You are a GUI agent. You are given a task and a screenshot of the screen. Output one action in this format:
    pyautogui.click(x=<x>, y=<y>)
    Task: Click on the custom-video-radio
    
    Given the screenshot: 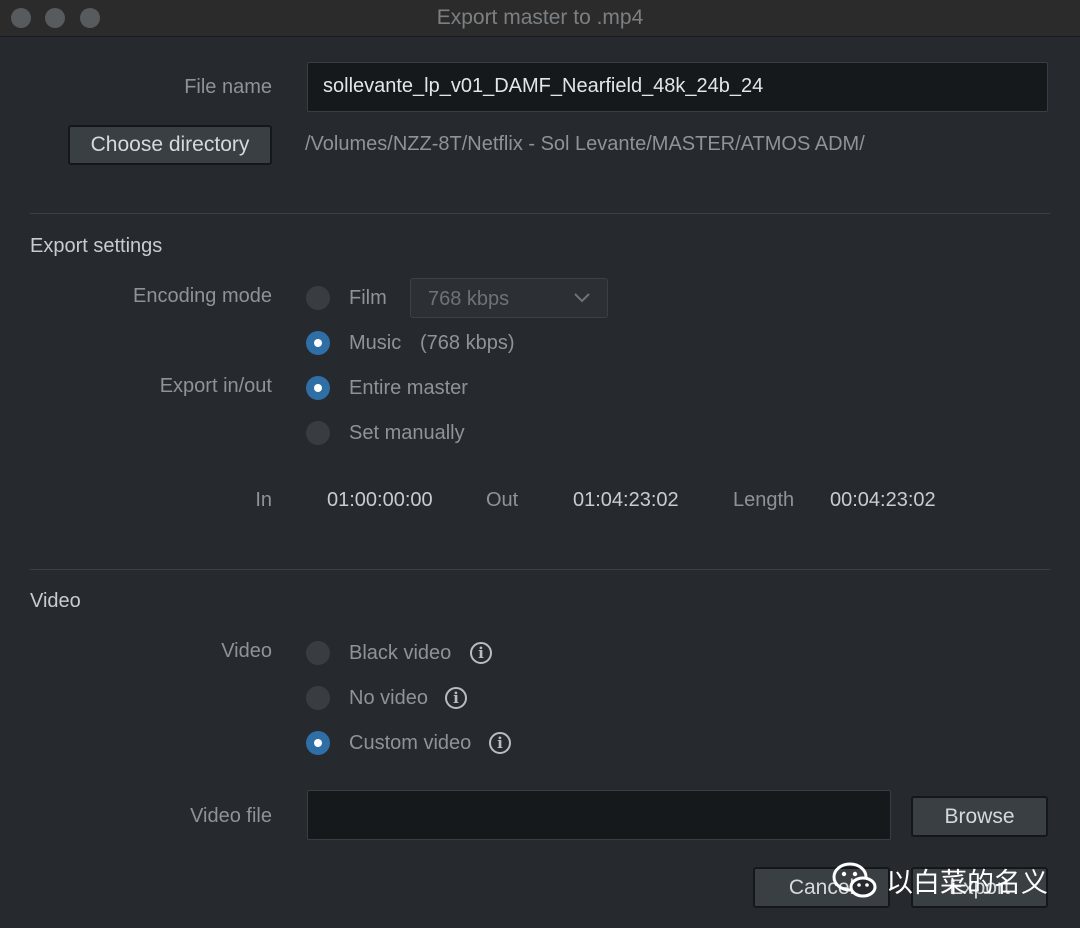 What is the action you would take?
    pyautogui.click(x=318, y=743)
    